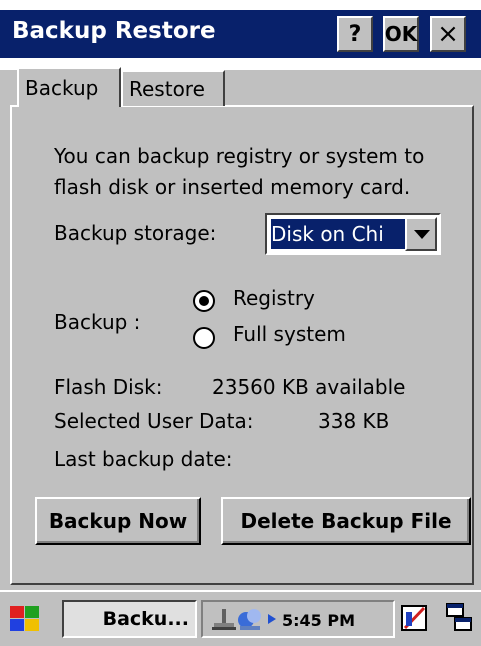  What do you see at coordinates (143, 459) in the screenshot?
I see `last-backup-label: Last backup date:` at bounding box center [143, 459].